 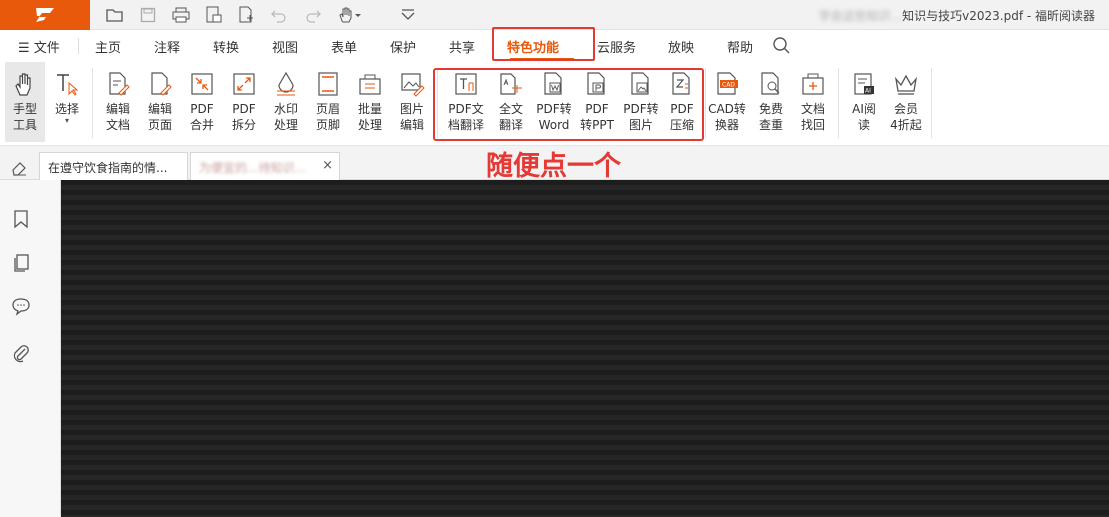 I want to click on tool-header-footer: 页眉 页脚, so click(x=328, y=102).